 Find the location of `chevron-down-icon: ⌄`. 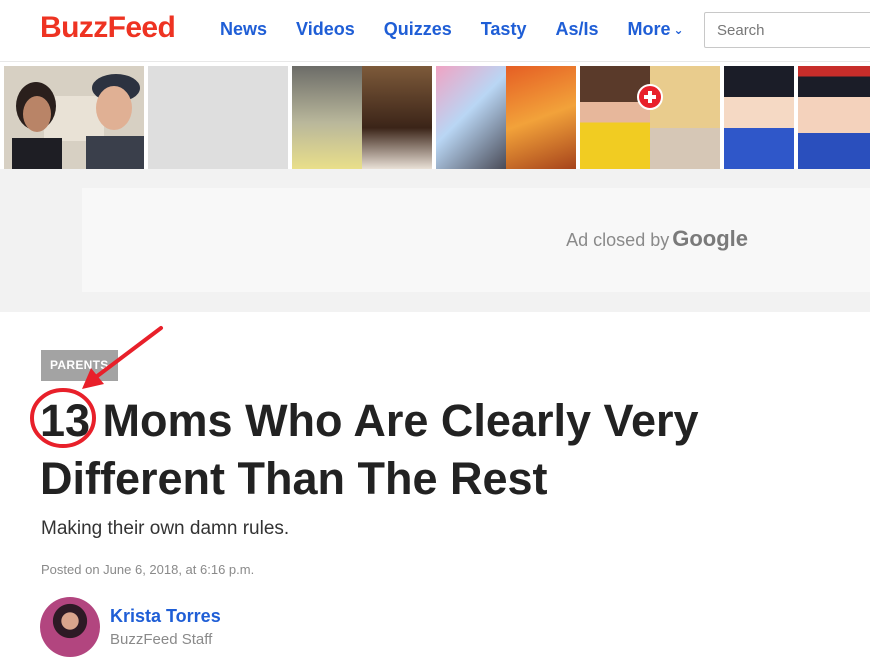

chevron-down-icon: ⌄ is located at coordinates (678, 29).